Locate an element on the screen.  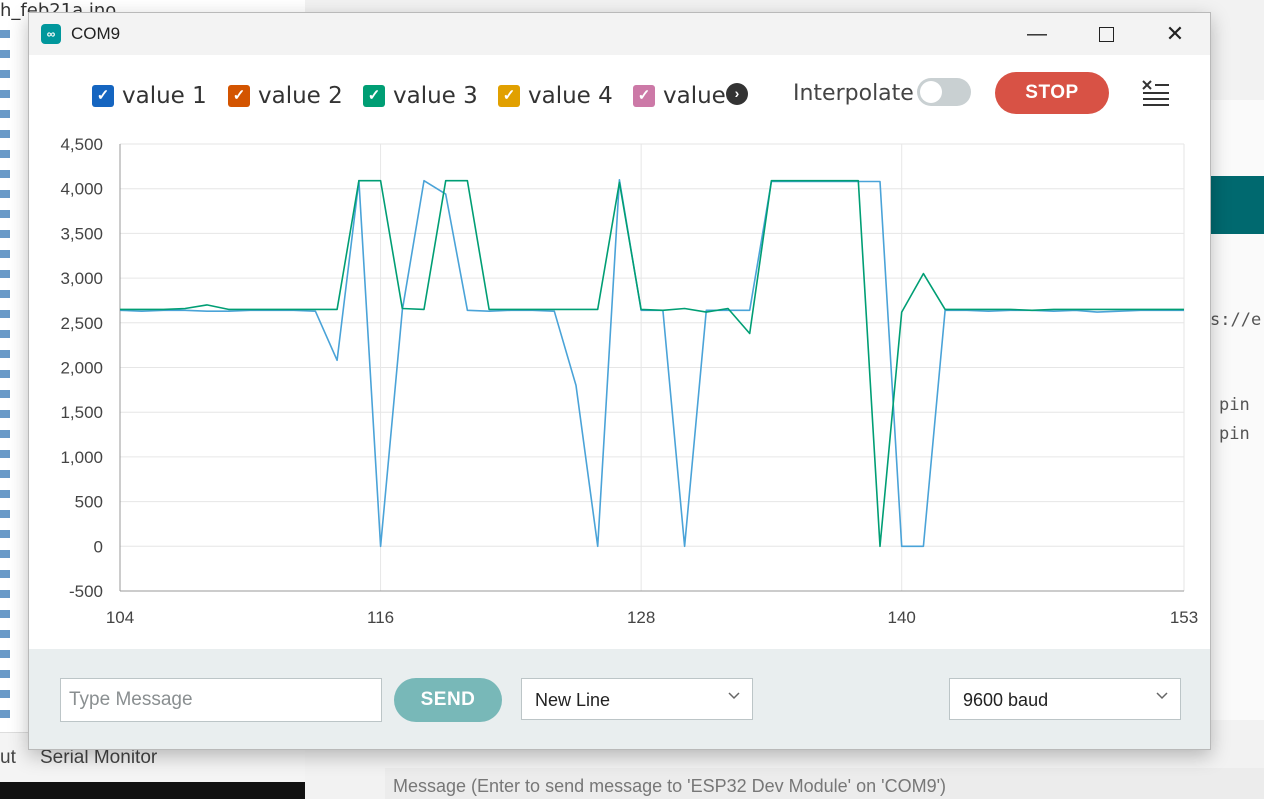
title-bar: ∞ COM9 — ✕ is located at coordinates (619, 34).